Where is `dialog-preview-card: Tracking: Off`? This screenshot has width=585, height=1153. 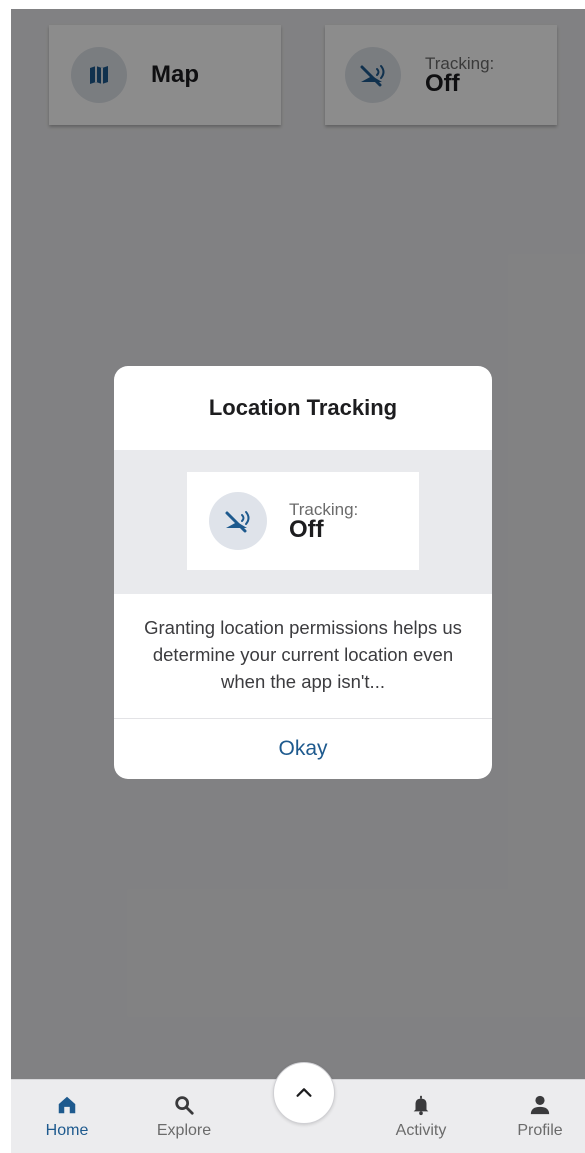 dialog-preview-card: Tracking: Off is located at coordinates (303, 521).